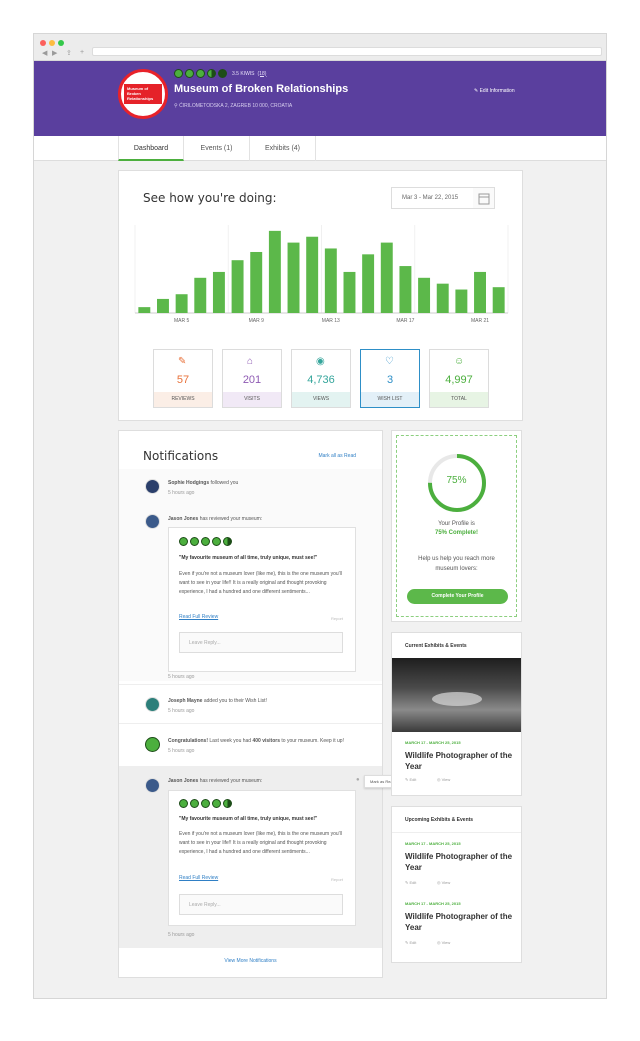  Describe the element at coordinates (390, 378) in the screenshot. I see `stat-tile-wish-list: ♡ 3 WISH LIST` at that location.